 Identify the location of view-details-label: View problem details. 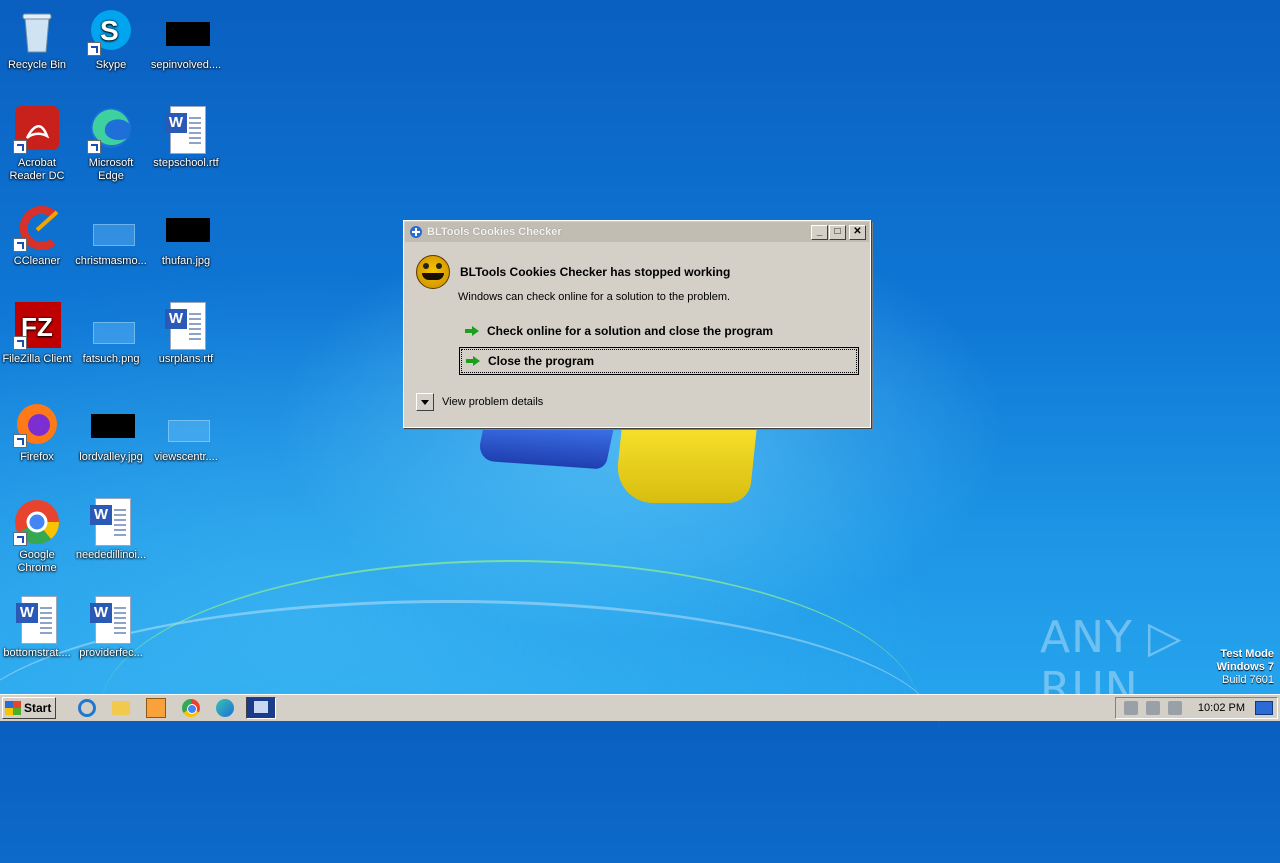
(493, 402).